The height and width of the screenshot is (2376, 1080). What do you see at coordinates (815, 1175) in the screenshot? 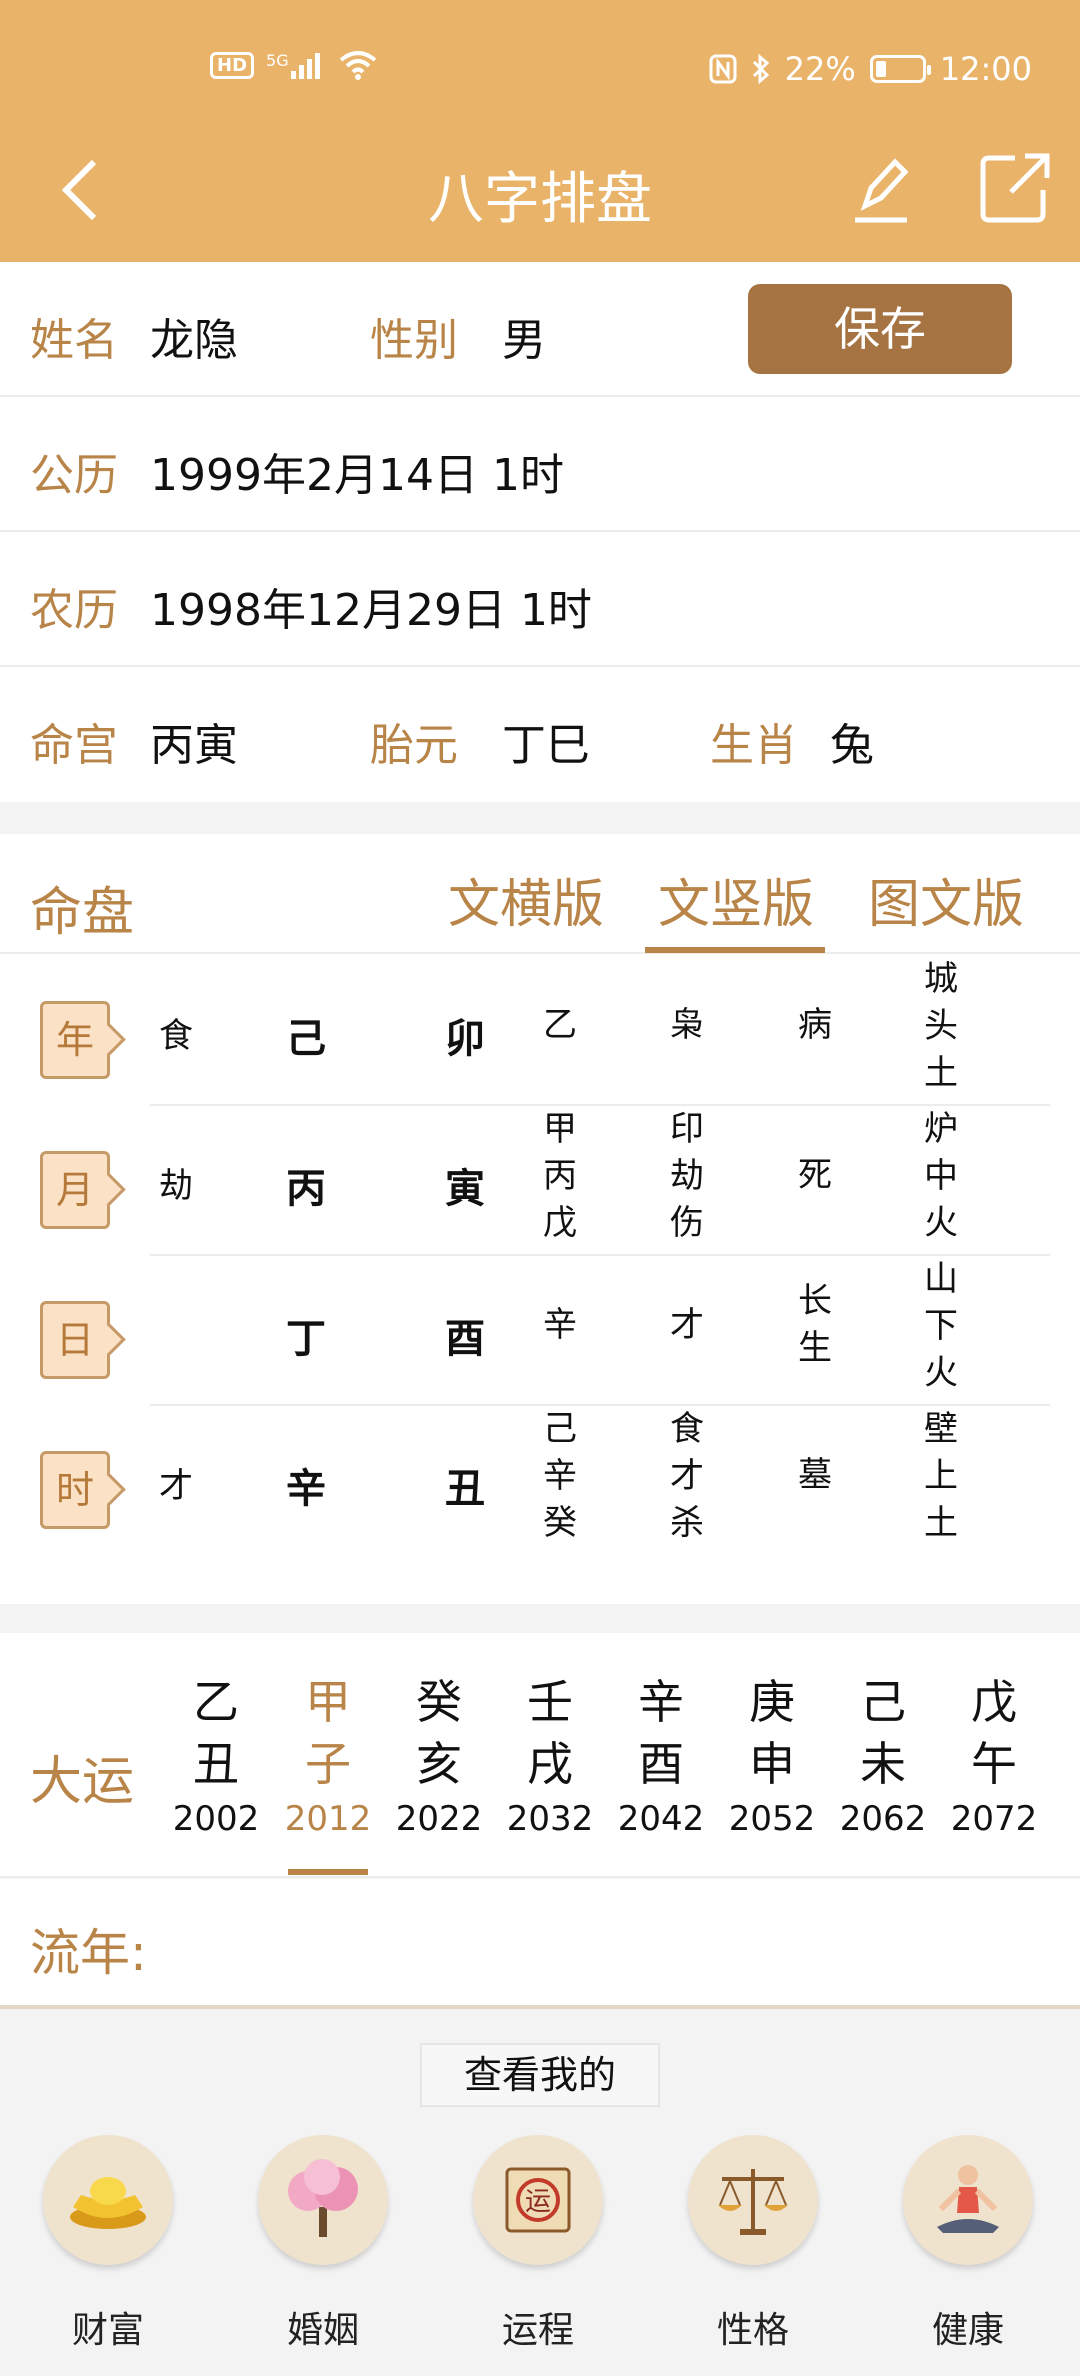
I see `life-stage: 死` at bounding box center [815, 1175].